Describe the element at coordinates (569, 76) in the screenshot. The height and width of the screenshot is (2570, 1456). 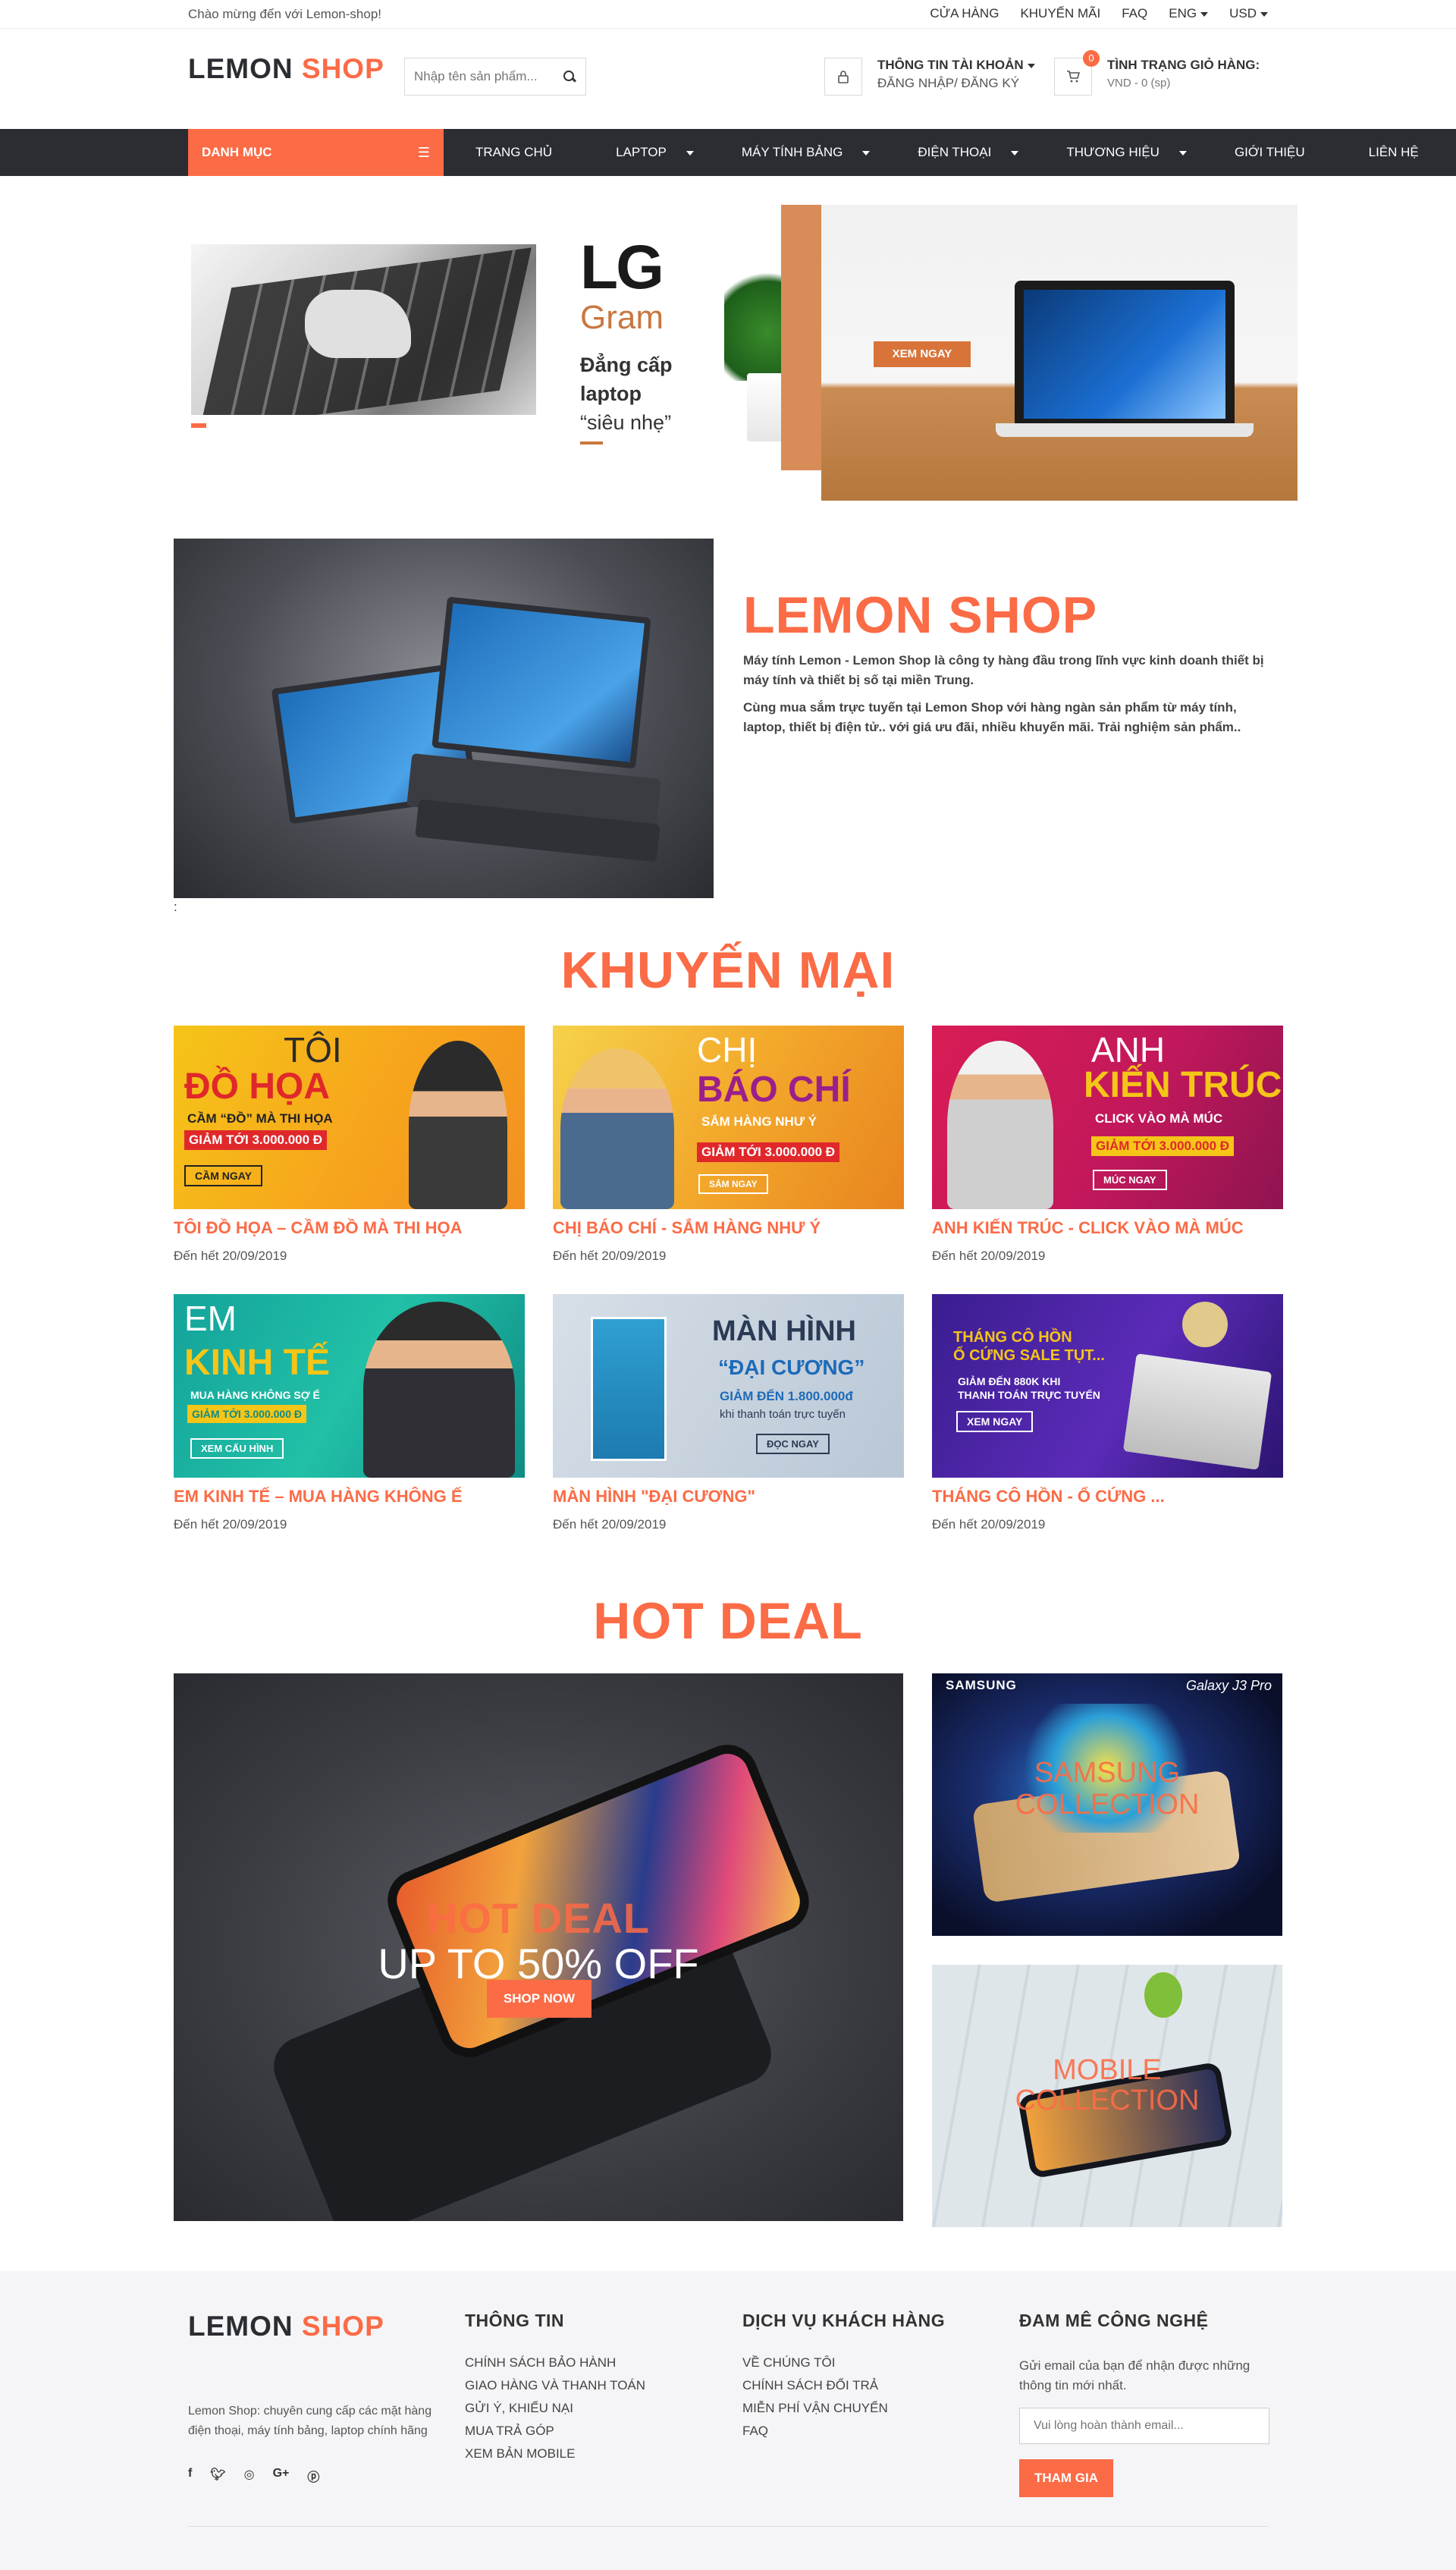
I see `search-icon` at that location.